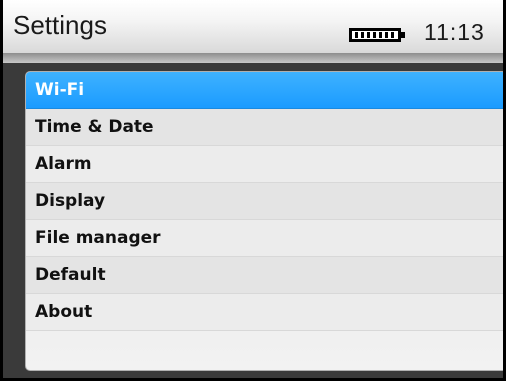  I want to click on menu-item-time-date: Time & Date, so click(264, 127).